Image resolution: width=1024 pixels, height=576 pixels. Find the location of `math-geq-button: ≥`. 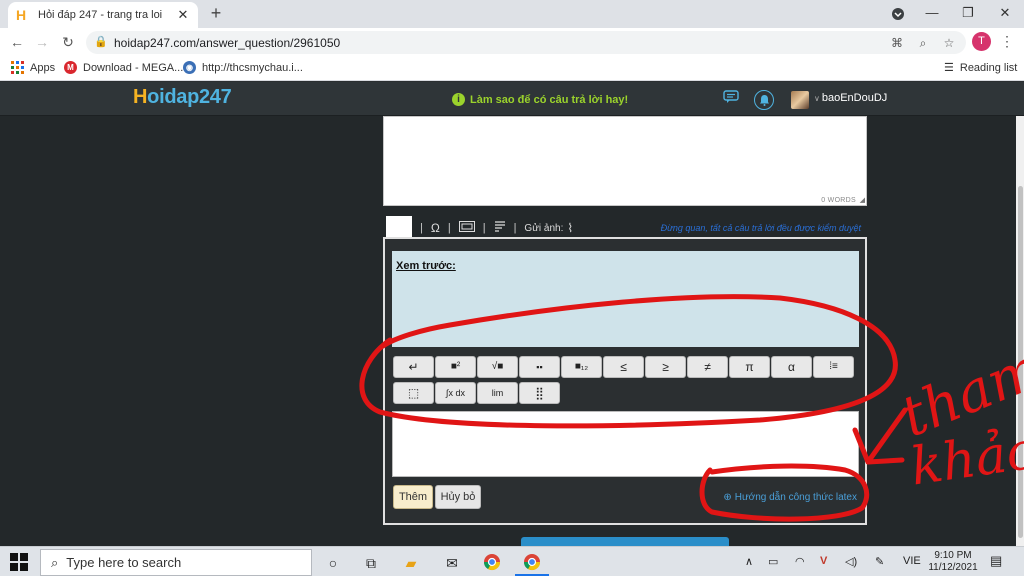

math-geq-button: ≥ is located at coordinates (665, 367).